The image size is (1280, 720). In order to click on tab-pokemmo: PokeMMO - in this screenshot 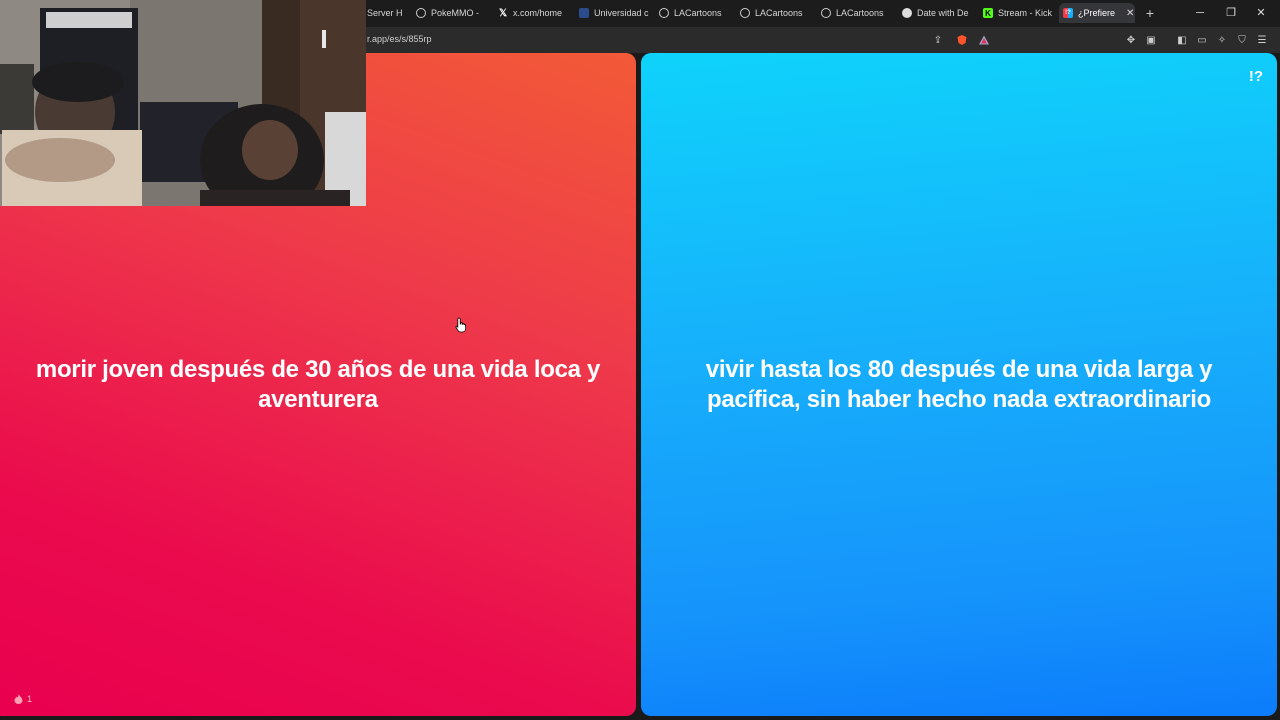, I will do `click(450, 13)`.